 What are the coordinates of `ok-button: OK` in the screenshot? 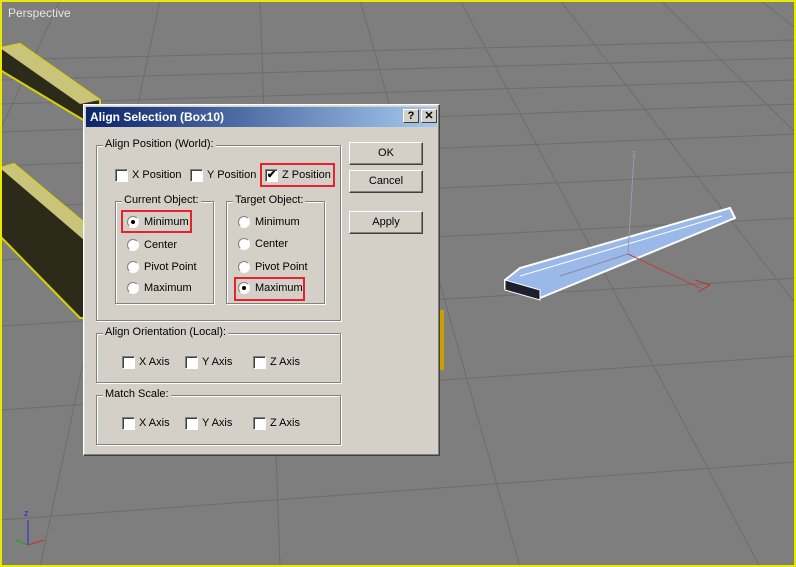 It's located at (386, 153).